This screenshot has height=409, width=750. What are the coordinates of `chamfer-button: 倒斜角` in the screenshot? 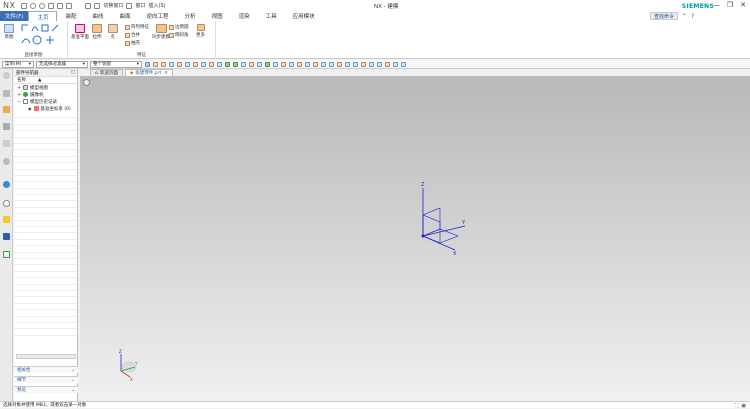 It's located at (179, 35).